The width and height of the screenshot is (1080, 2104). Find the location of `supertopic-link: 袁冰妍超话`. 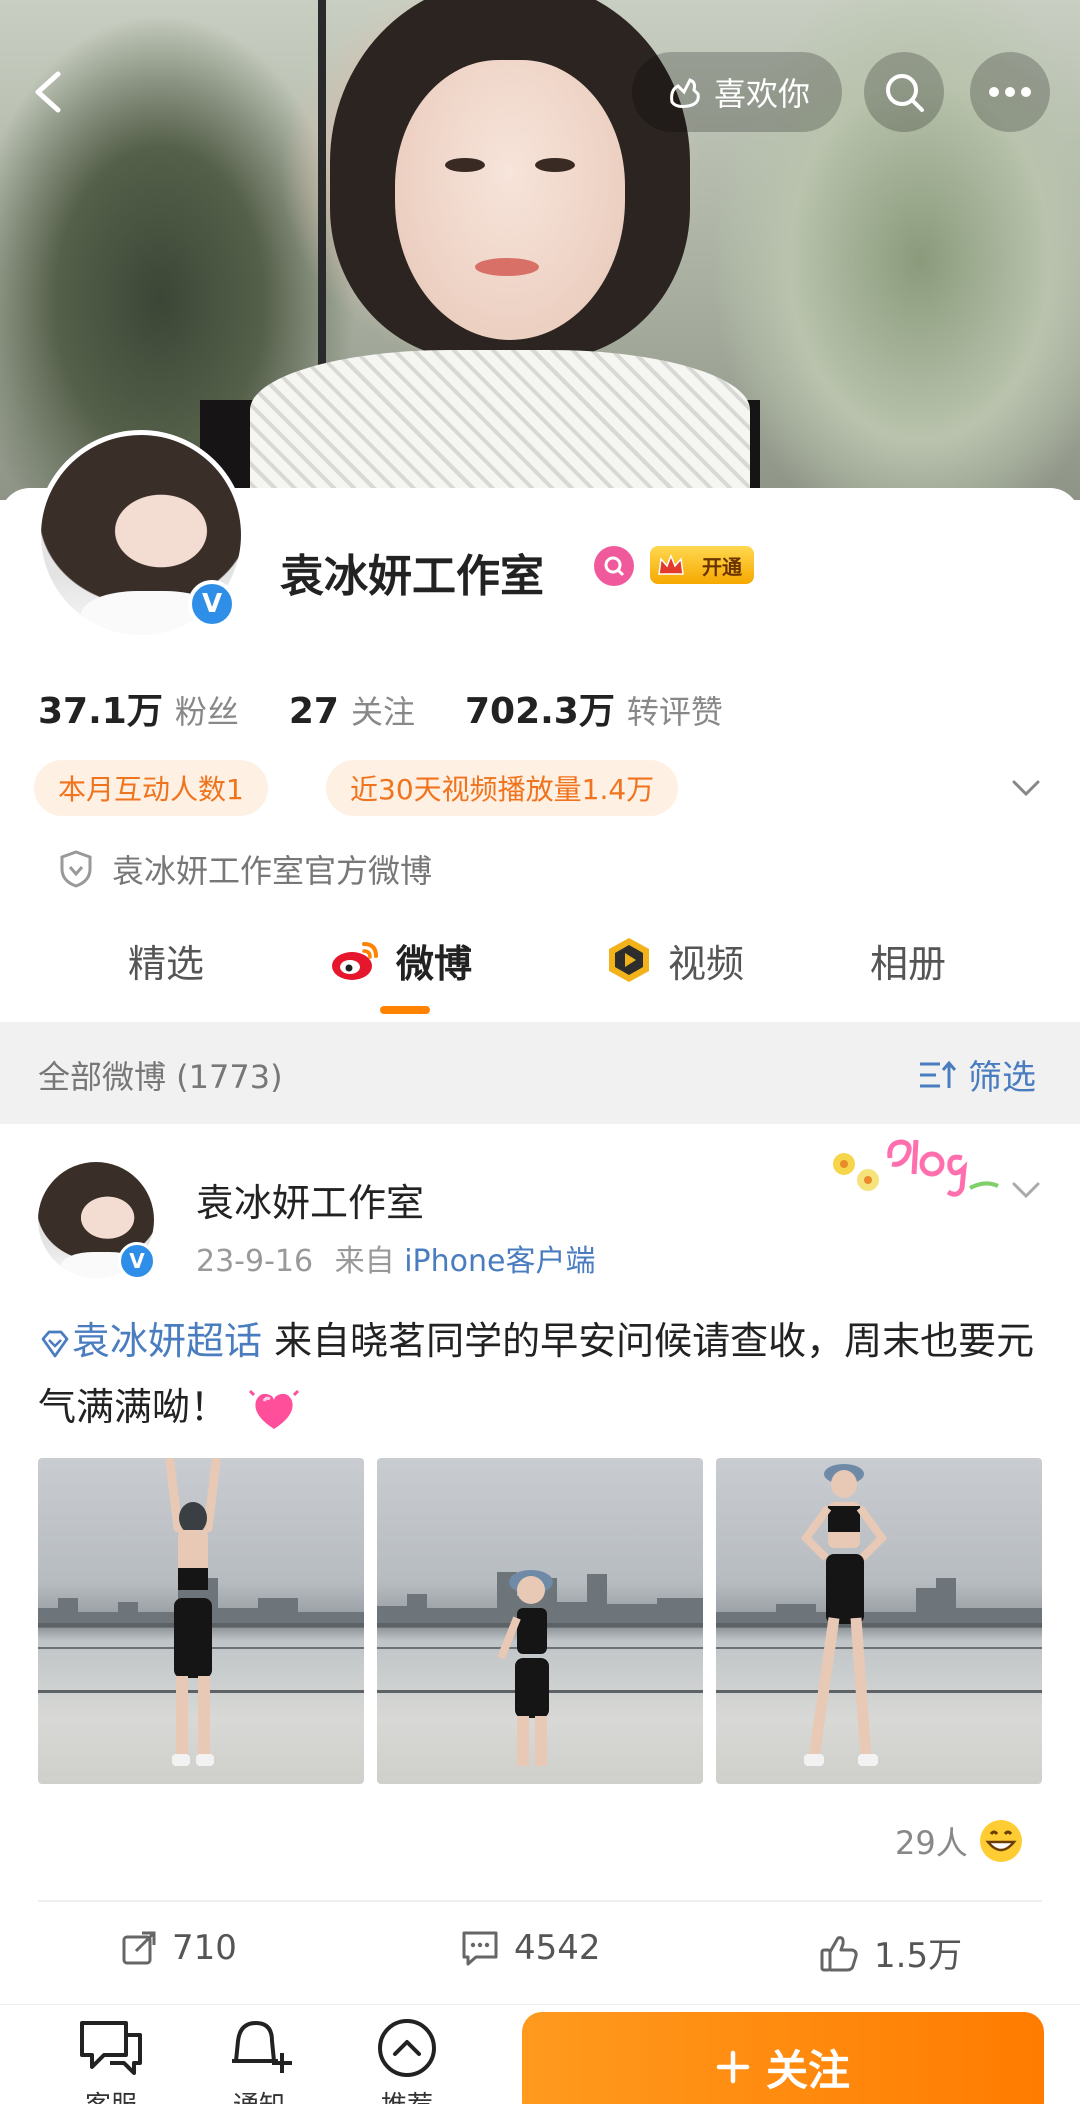

supertopic-link: 袁冰妍超话 is located at coordinates (150, 1341).